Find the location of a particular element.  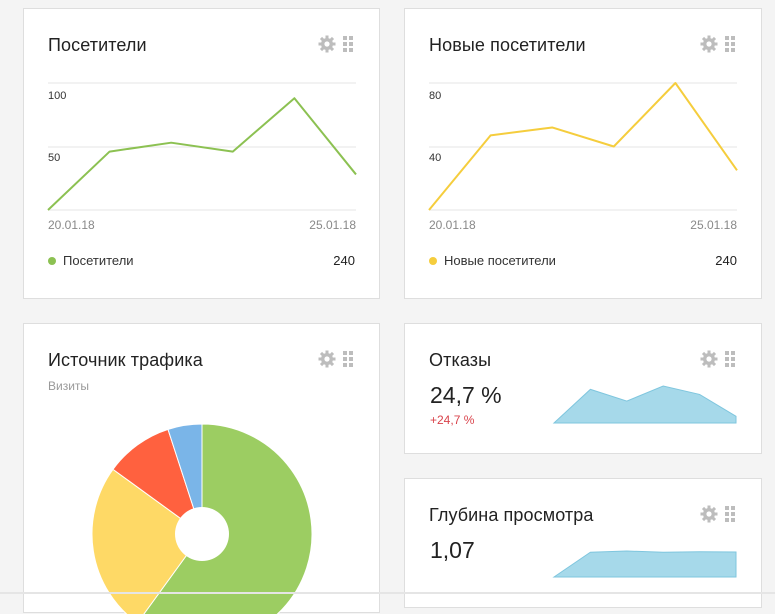

y-tick-label: 50 is located at coordinates (54, 158).